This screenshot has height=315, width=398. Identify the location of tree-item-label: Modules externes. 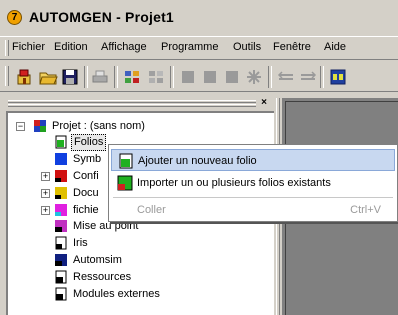
(116, 294).